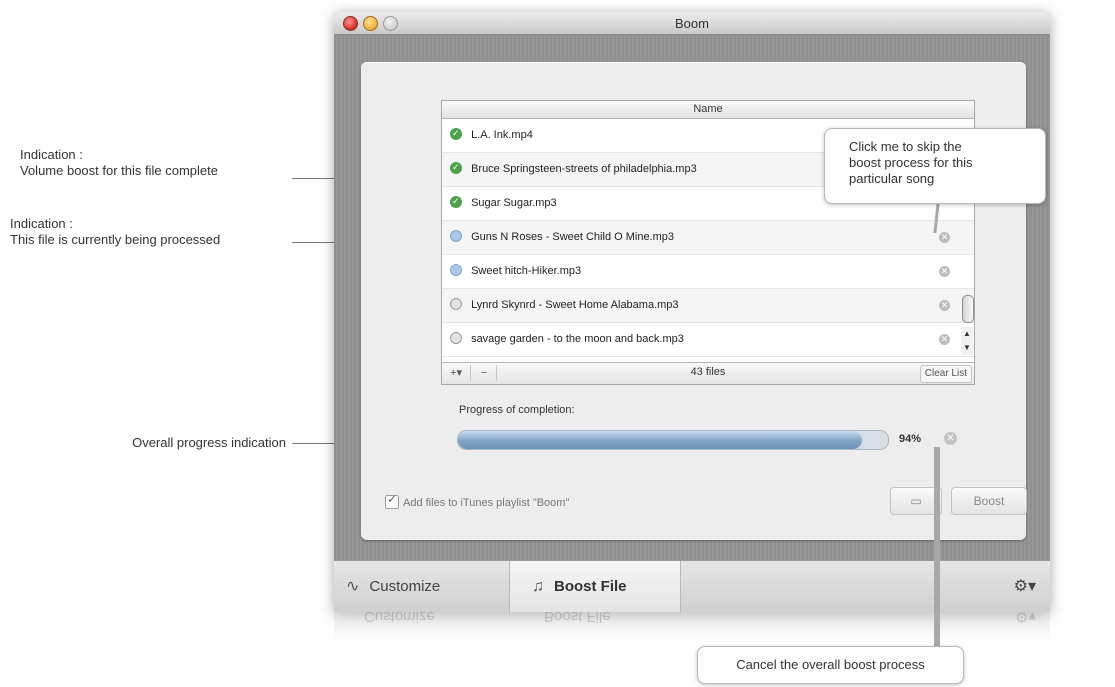  I want to click on skip-callout-line3: particular song, so click(892, 178).